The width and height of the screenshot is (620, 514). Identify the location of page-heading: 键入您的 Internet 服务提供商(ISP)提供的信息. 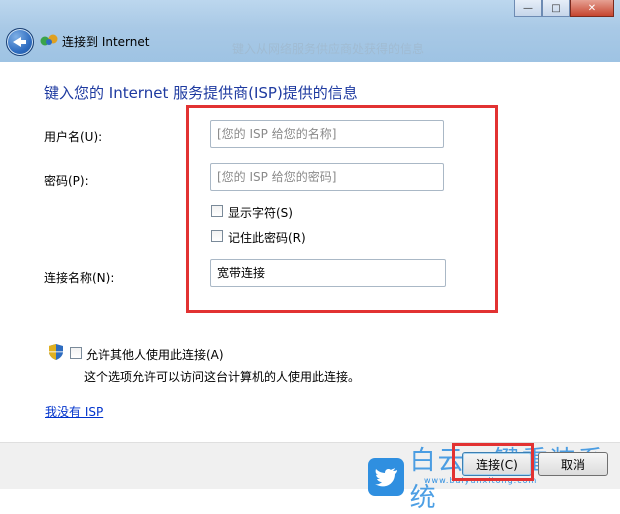
(201, 93).